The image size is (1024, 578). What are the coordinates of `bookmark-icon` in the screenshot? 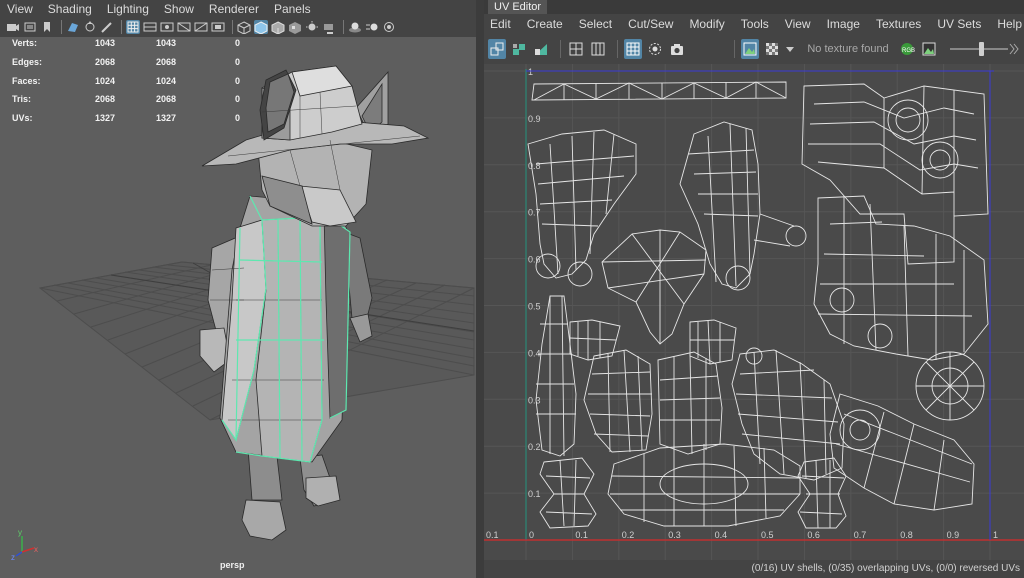 It's located at (47, 27).